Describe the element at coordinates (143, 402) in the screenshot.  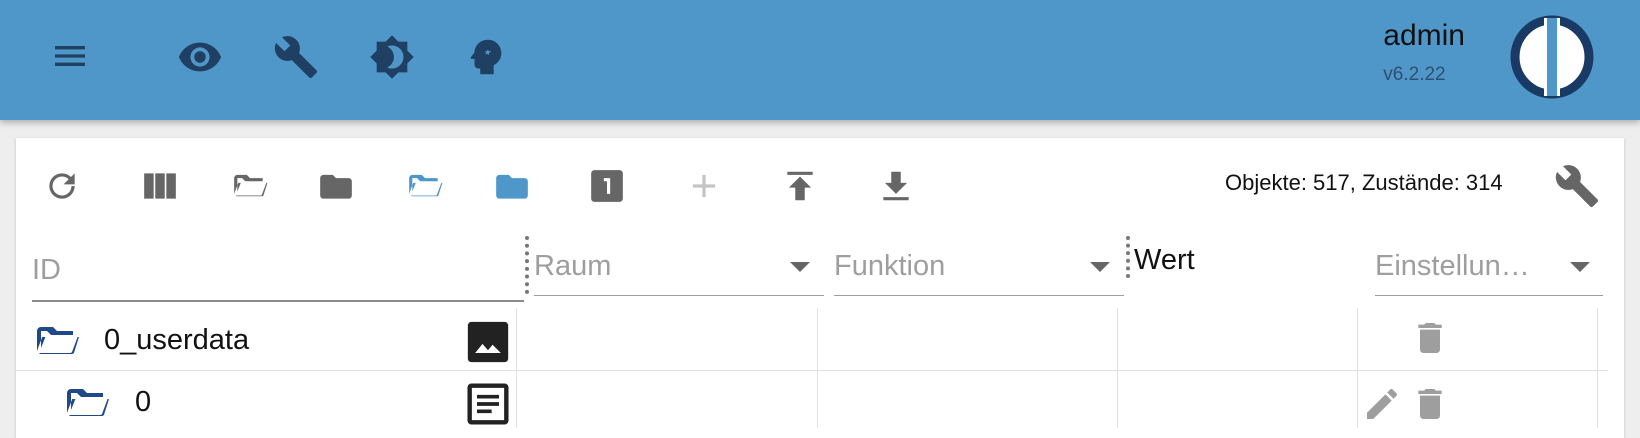
I see `object-name: 0` at that location.